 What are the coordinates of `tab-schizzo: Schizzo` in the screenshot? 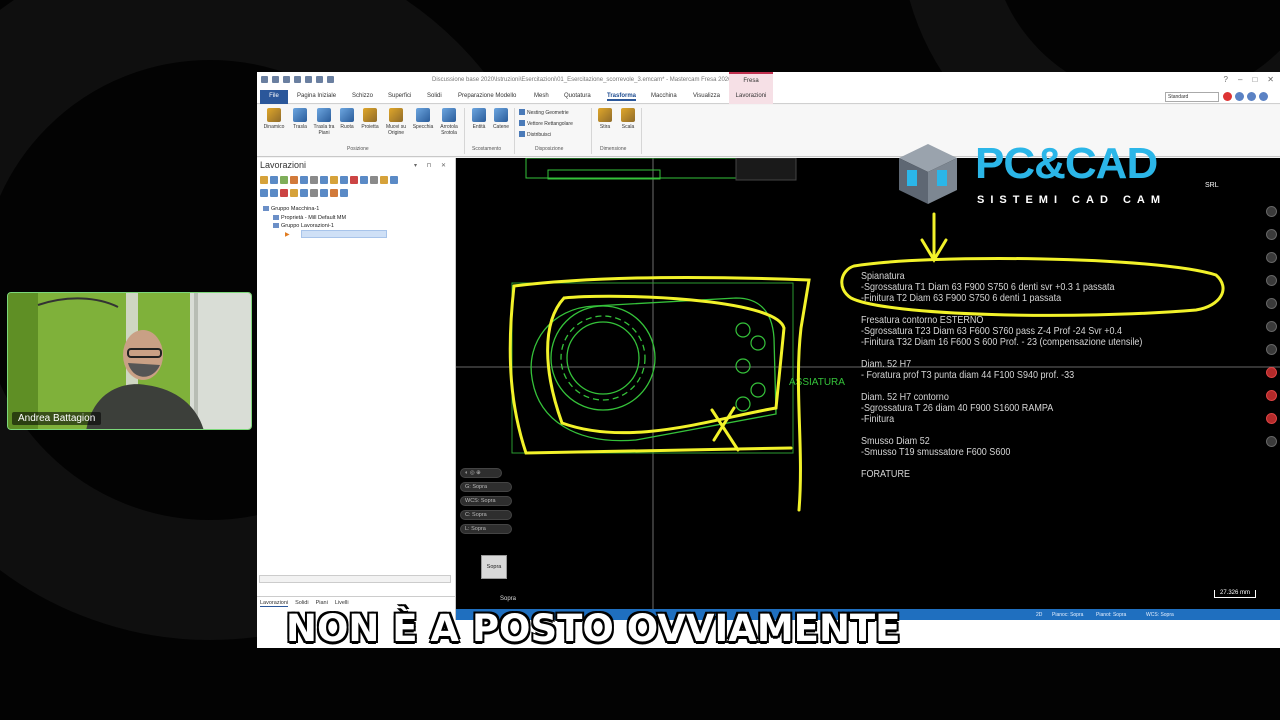 It's located at (362, 96).